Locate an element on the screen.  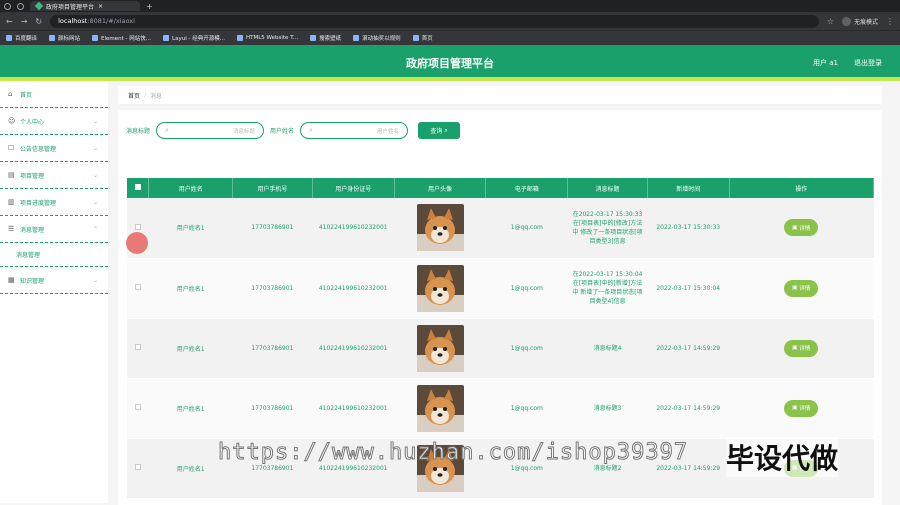
select-all-checkbox is located at coordinates (138, 188).